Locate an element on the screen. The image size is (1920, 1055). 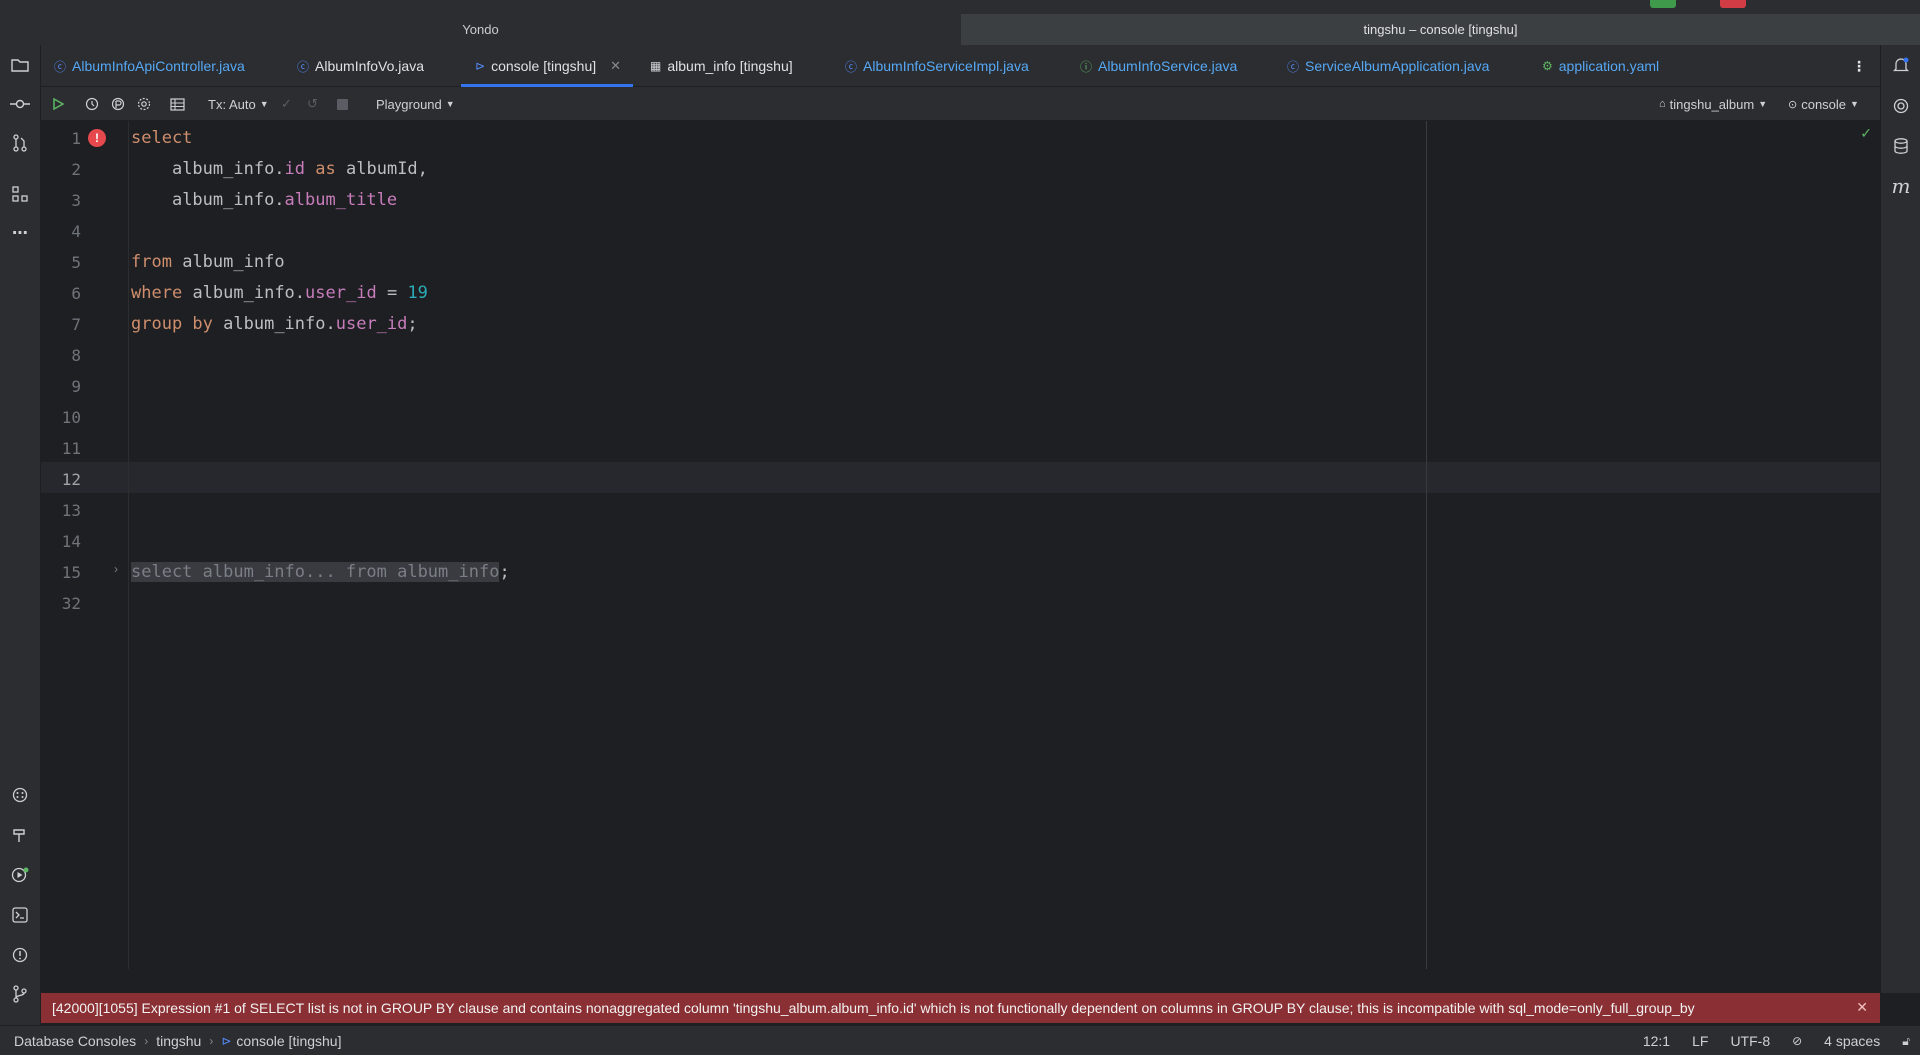
right-tool-strip: m is located at coordinates (1900, 519).